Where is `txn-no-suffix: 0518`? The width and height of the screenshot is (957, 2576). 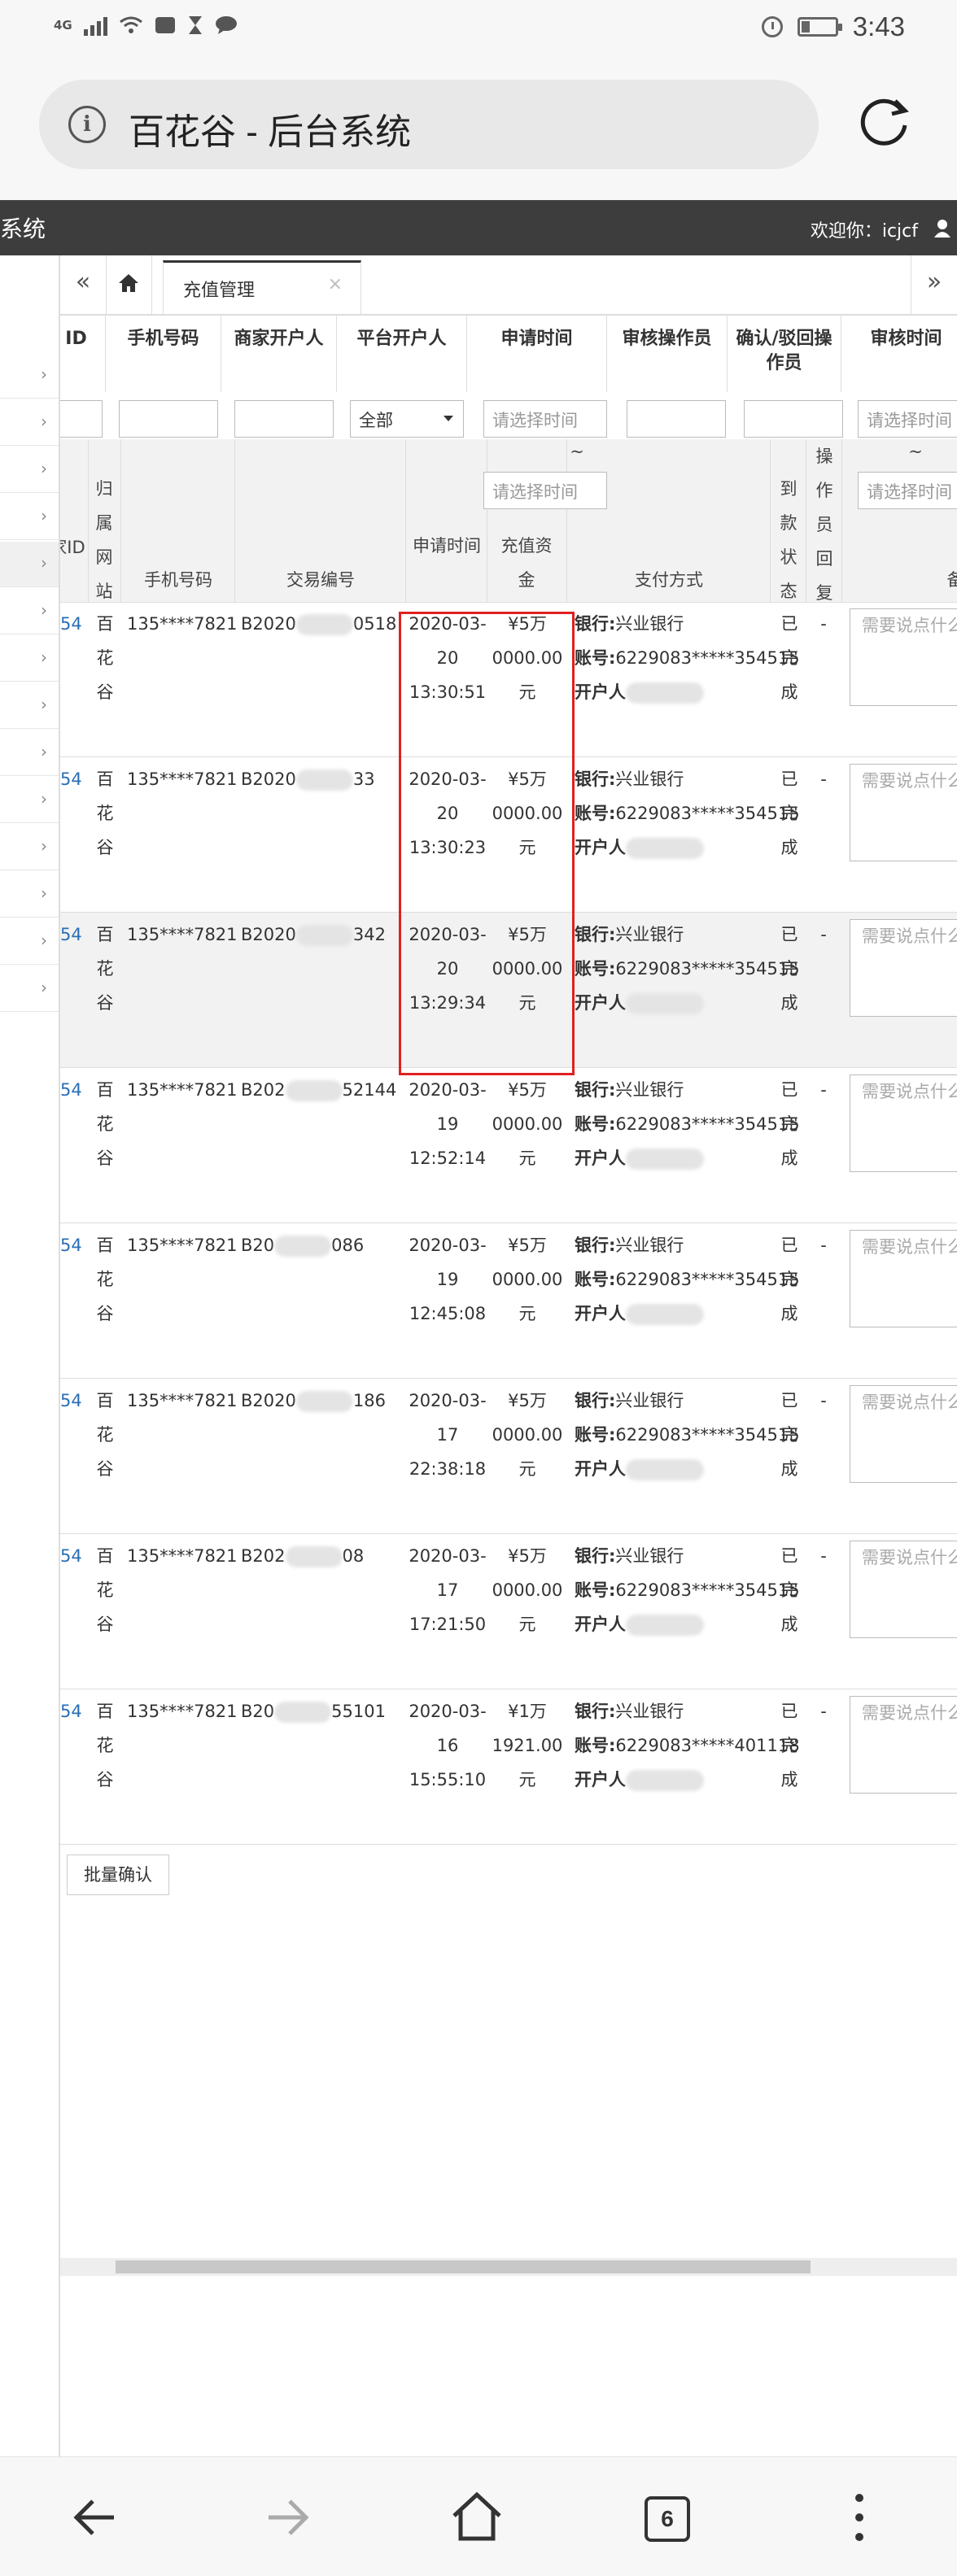
txn-no-suffix: 0518 is located at coordinates (374, 624).